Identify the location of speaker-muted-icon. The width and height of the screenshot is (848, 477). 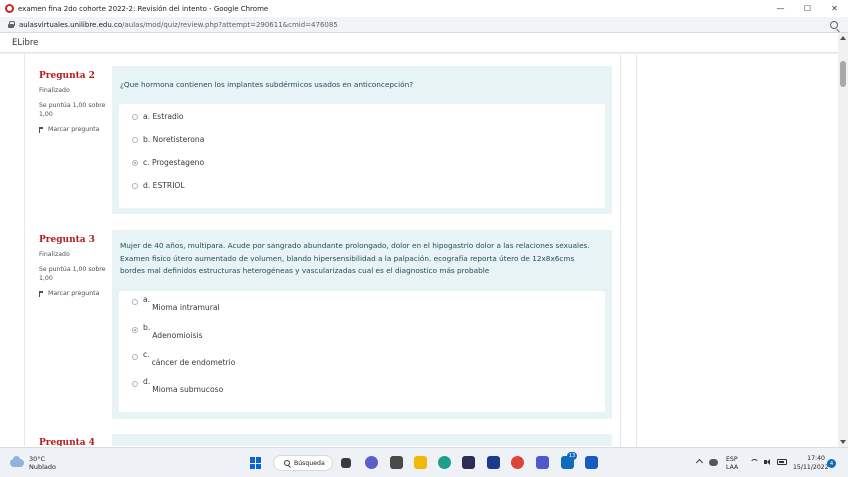
(768, 462).